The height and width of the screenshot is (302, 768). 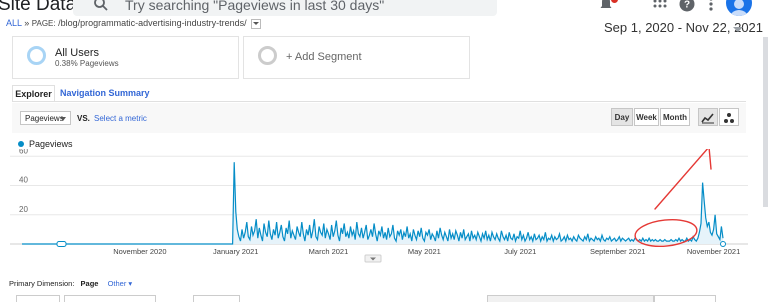 What do you see at coordinates (139, 251) in the screenshot?
I see `x-tick-label: November 2020` at bounding box center [139, 251].